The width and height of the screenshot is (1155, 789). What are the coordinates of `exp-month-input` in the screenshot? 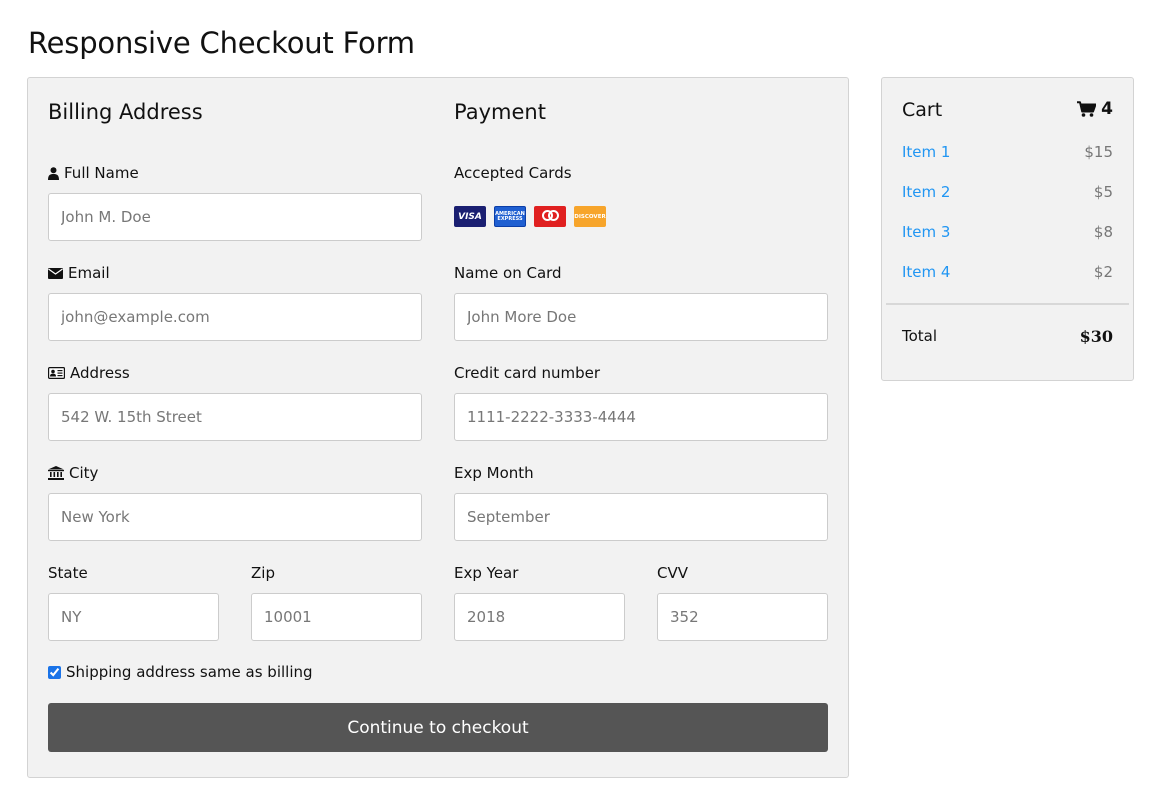 It's located at (641, 517).